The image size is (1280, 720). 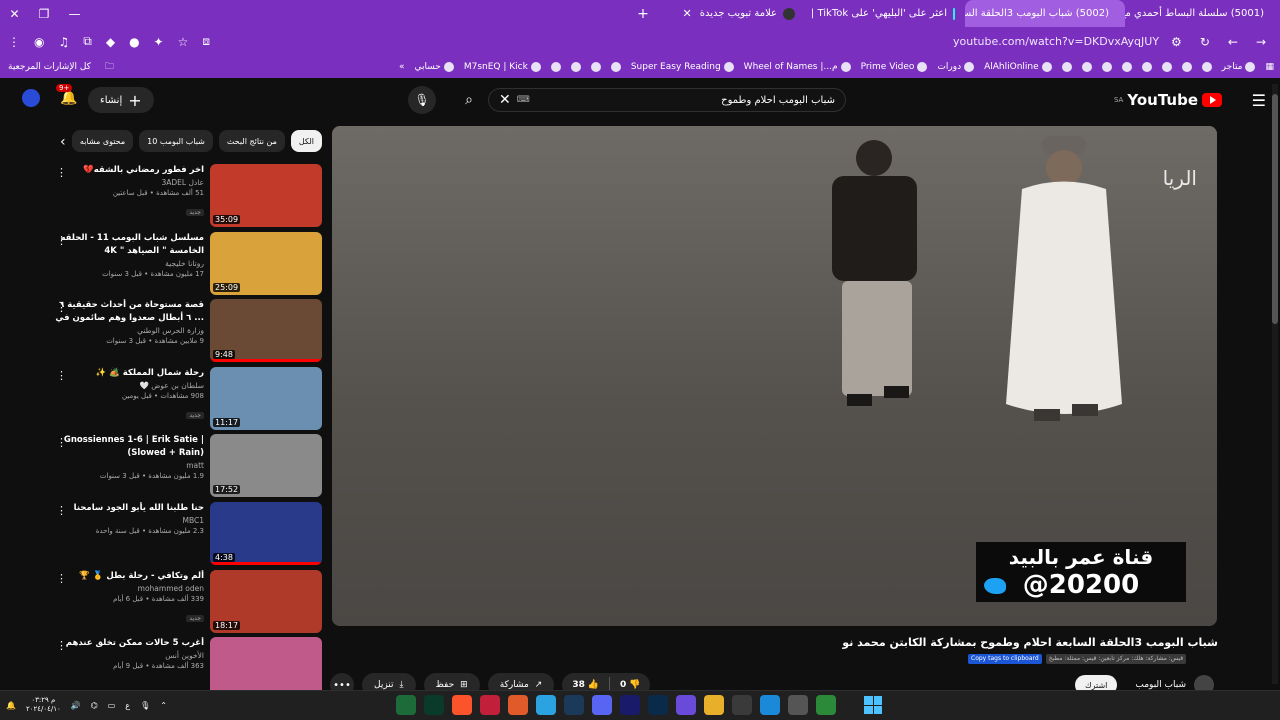 I want to click on recommendation-channel: الأخوين أنس, so click(x=127, y=655).